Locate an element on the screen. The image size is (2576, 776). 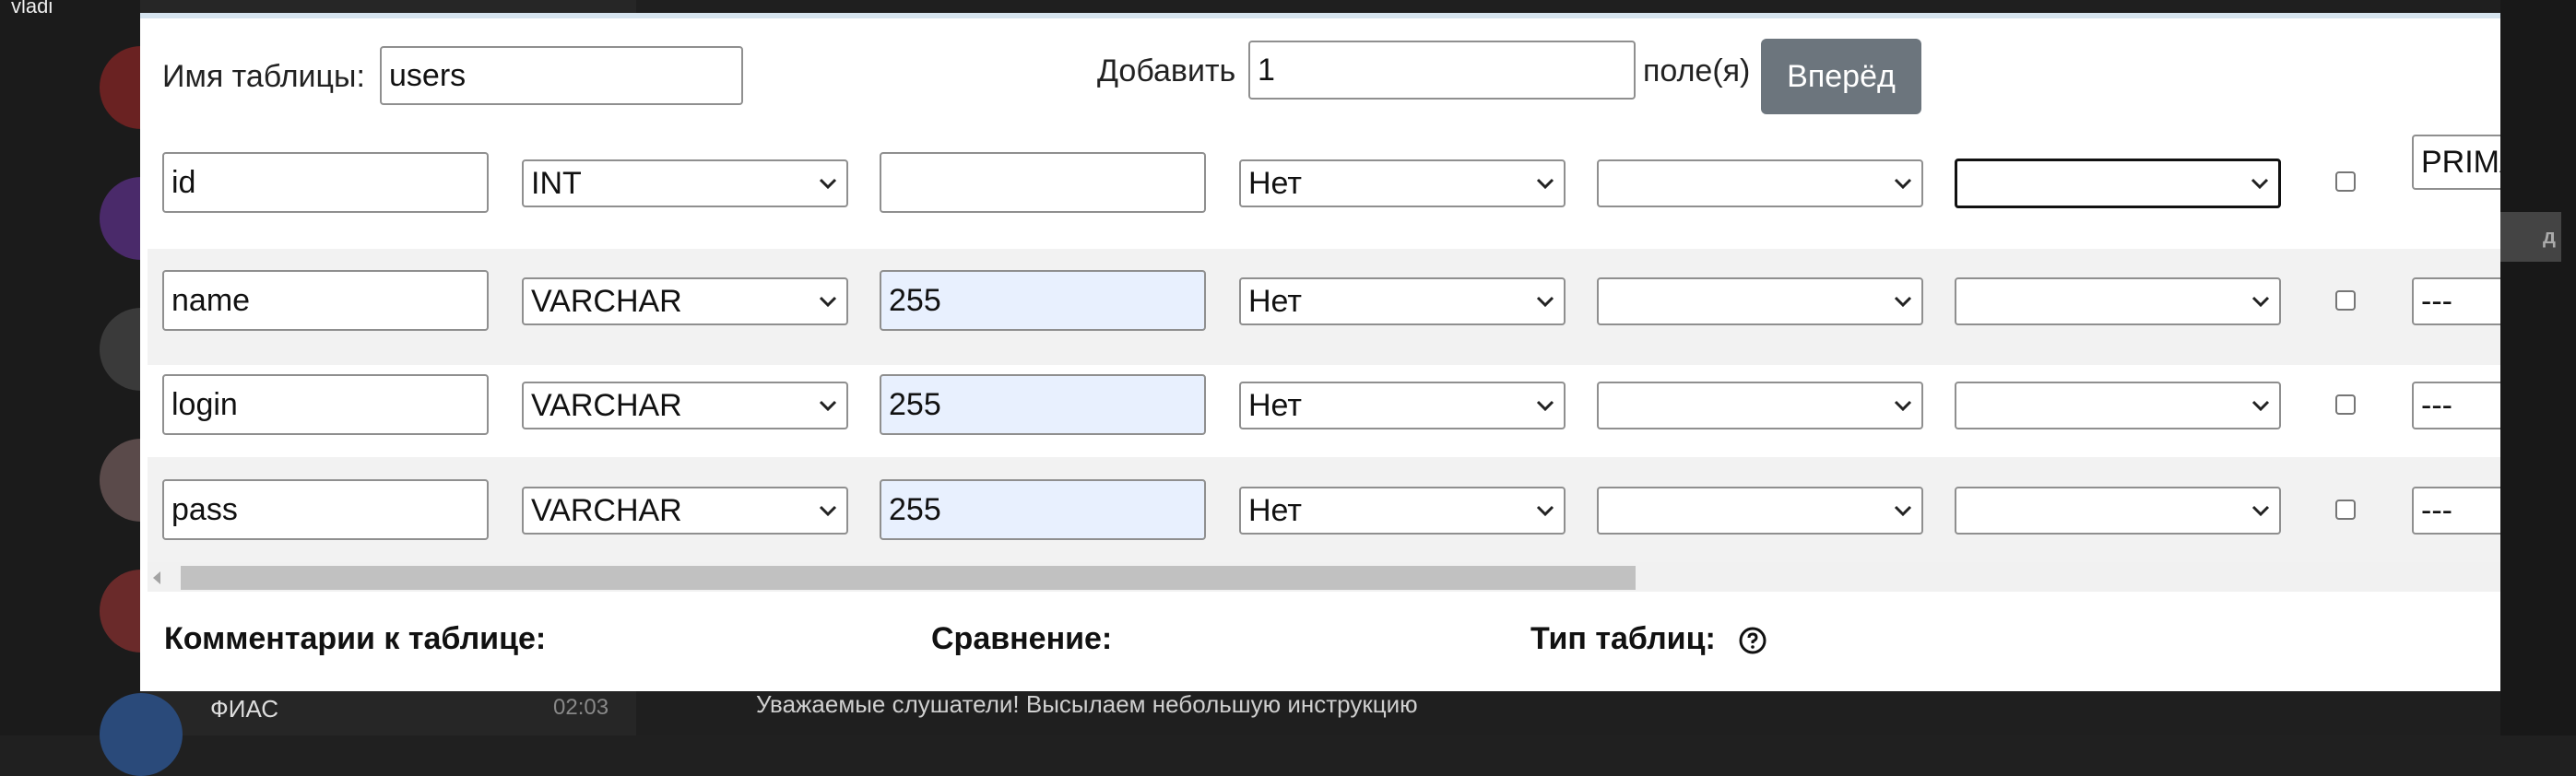
table-name-input is located at coordinates (561, 75).